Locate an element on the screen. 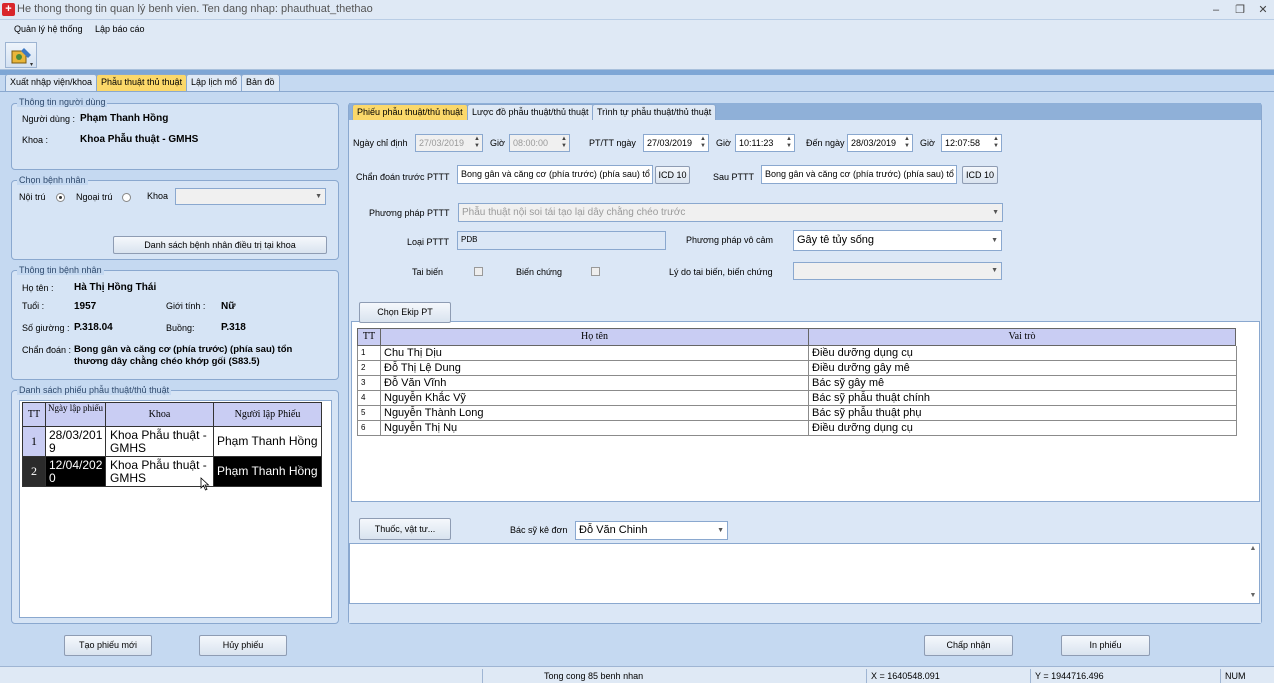 The image size is (1274, 683). tool-button is located at coordinates (21, 55).